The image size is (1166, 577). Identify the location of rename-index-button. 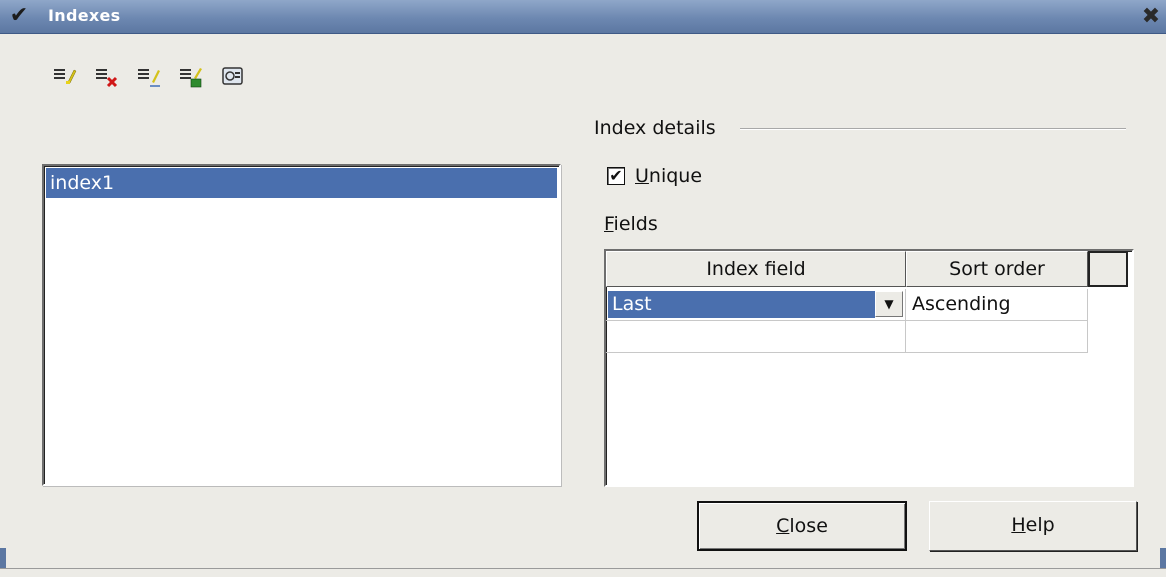
(149, 77).